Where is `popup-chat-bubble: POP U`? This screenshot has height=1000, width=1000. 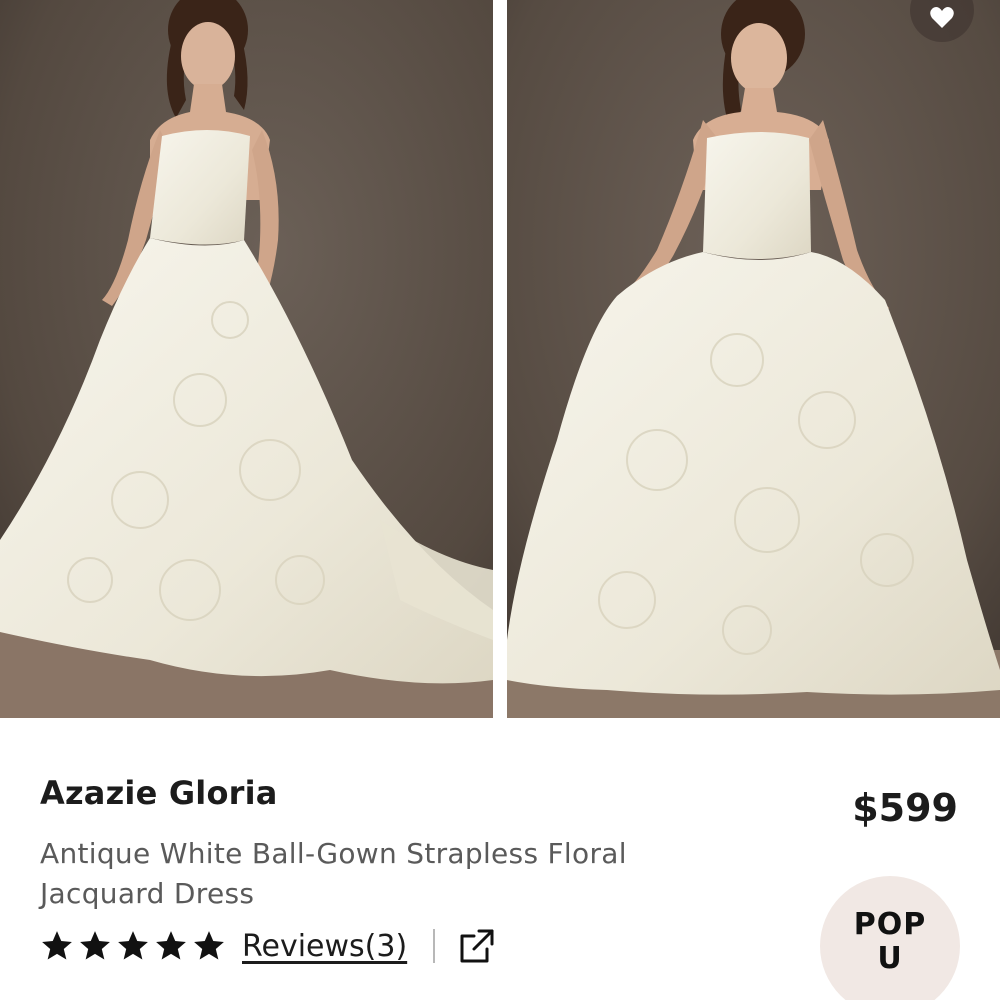 popup-chat-bubble: POP U is located at coordinates (890, 938).